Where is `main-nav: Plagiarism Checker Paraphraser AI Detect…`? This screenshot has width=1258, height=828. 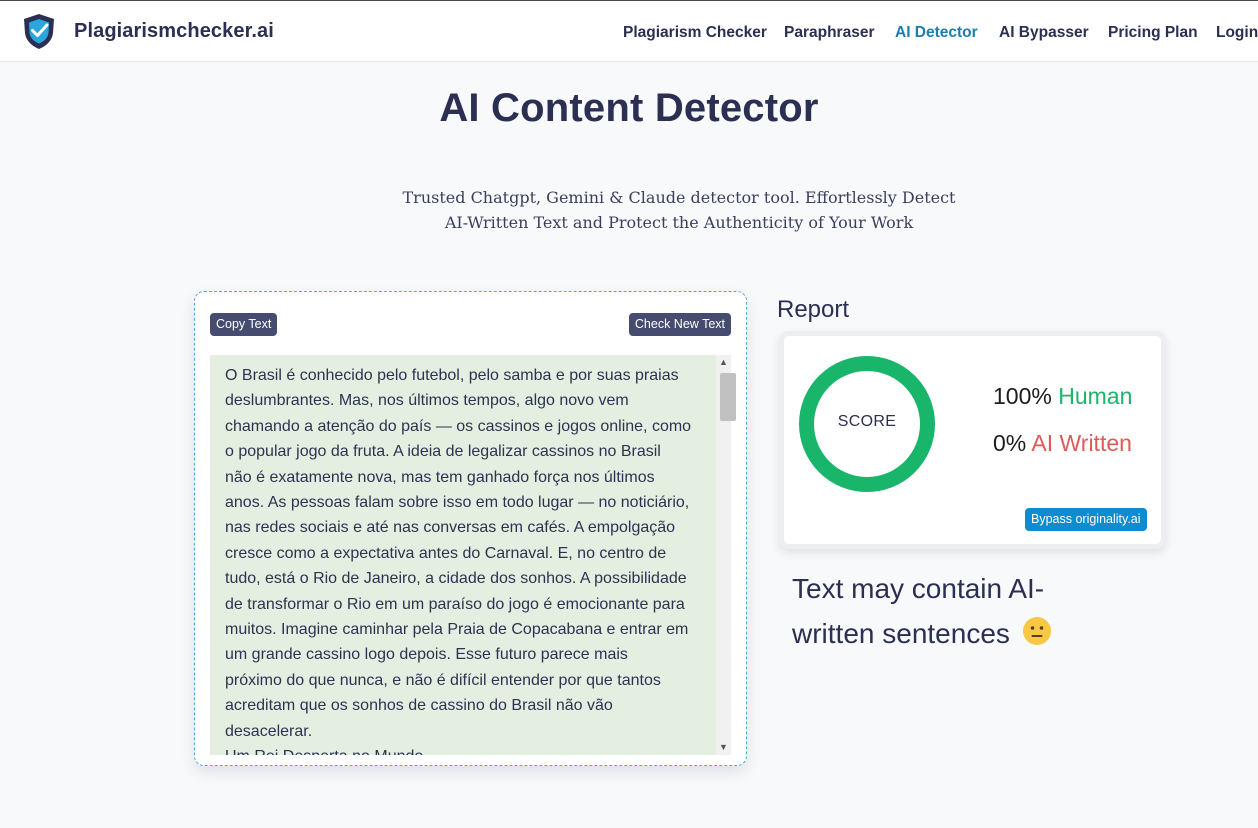 main-nav: Plagiarism Checker Paraphraser AI Detect… is located at coordinates (629, 35).